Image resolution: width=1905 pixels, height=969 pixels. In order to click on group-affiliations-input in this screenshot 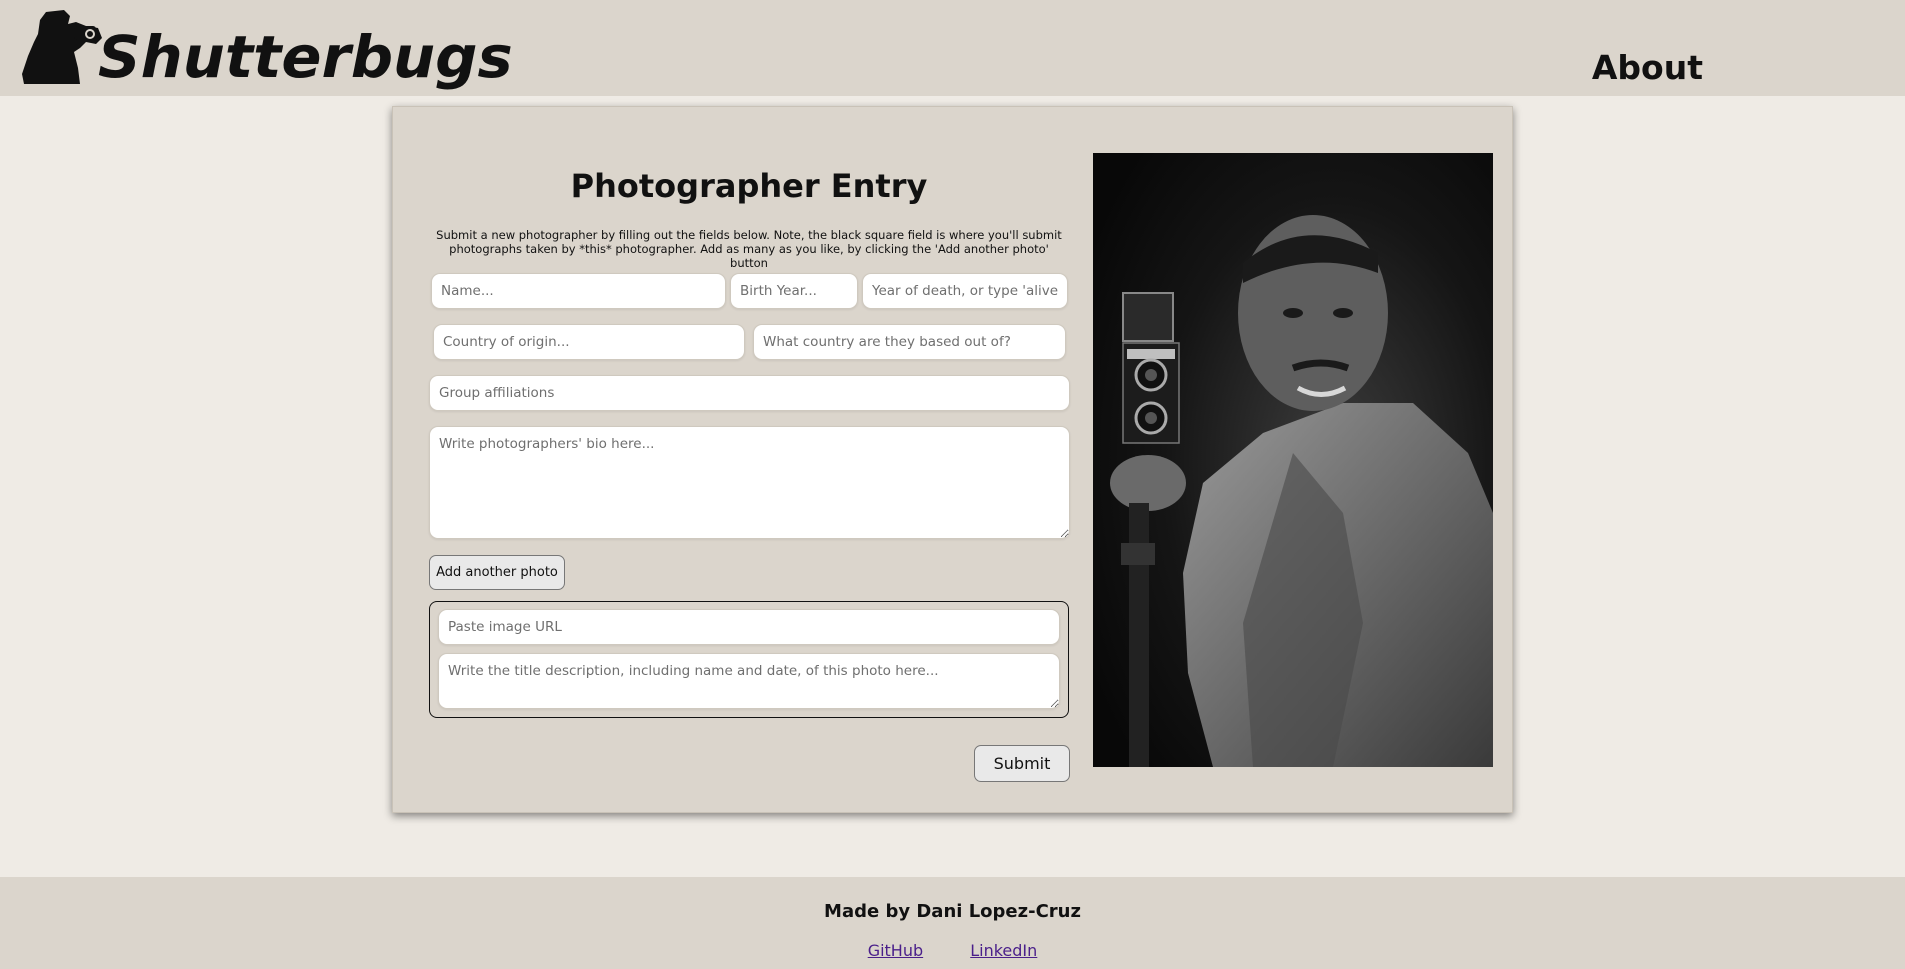, I will do `click(749, 393)`.